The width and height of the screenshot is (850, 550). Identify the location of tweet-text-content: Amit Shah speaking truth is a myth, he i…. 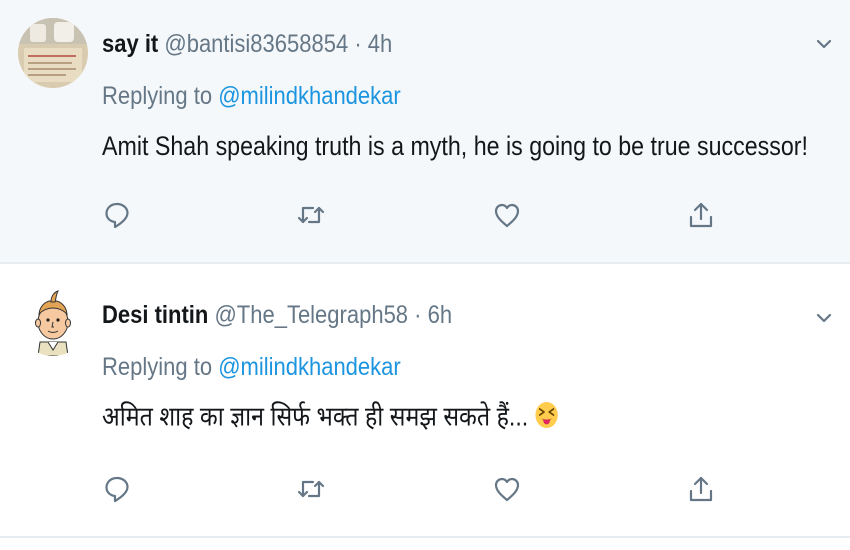
(455, 146).